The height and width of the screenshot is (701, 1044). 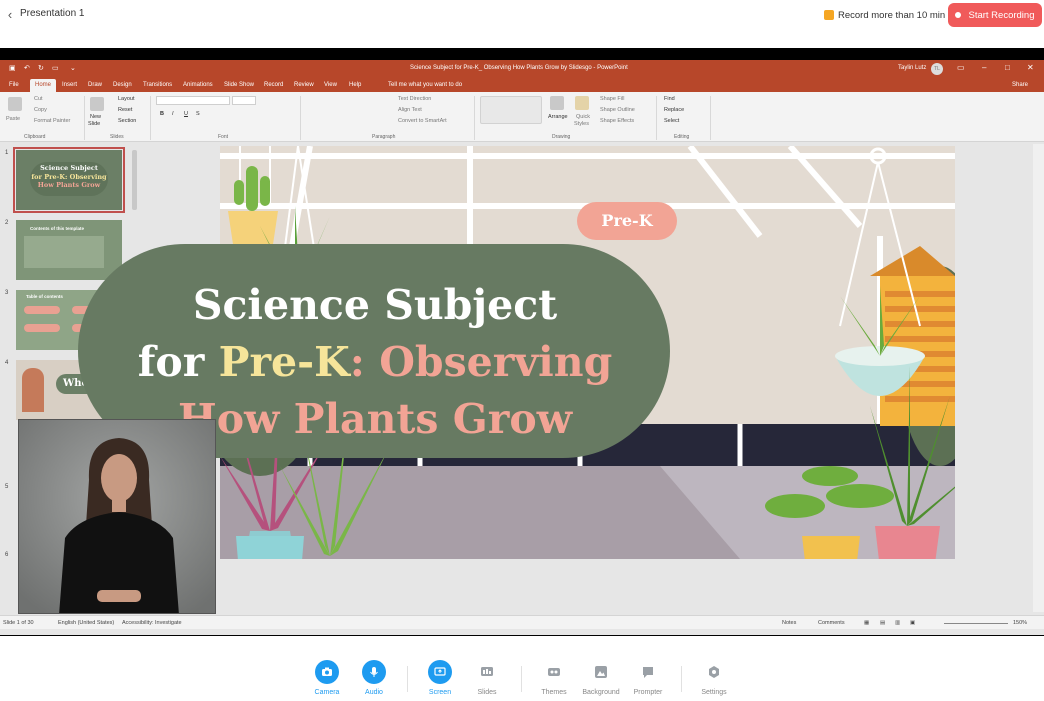 What do you see at coordinates (882, 623) in the screenshot?
I see `slide-sorter-icon: ▤` at bounding box center [882, 623].